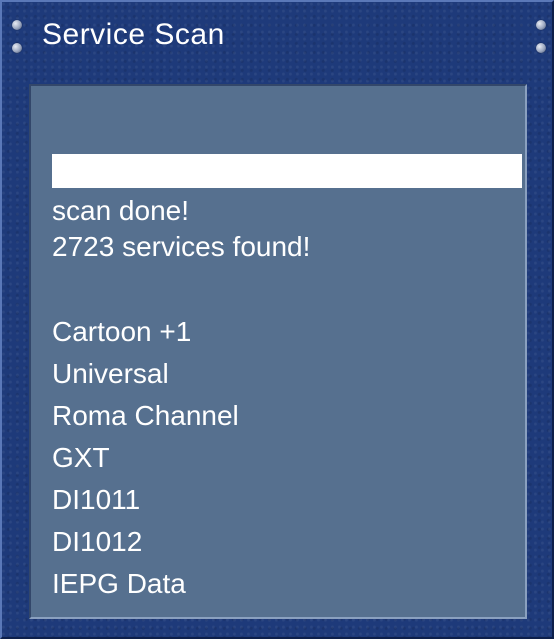 This screenshot has height=639, width=554. Describe the element at coordinates (97, 541) in the screenshot. I see `service-item: DI1012` at that location.